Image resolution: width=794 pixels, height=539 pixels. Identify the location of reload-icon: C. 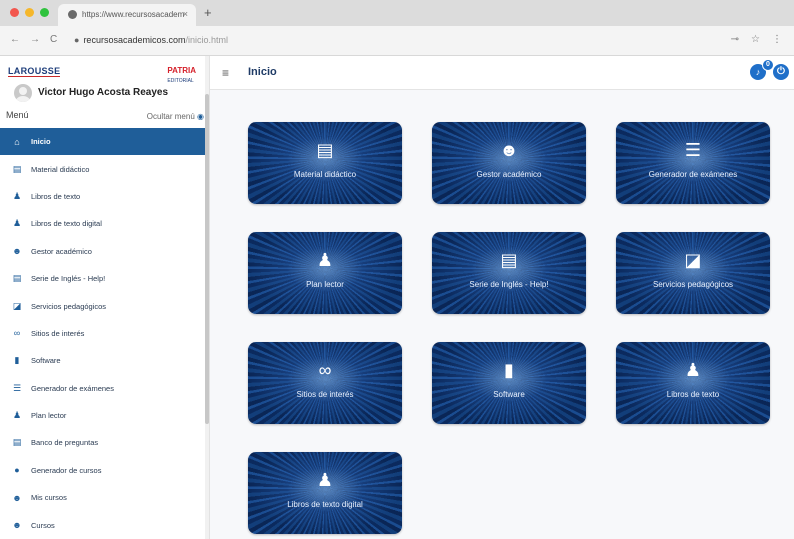
(53, 39).